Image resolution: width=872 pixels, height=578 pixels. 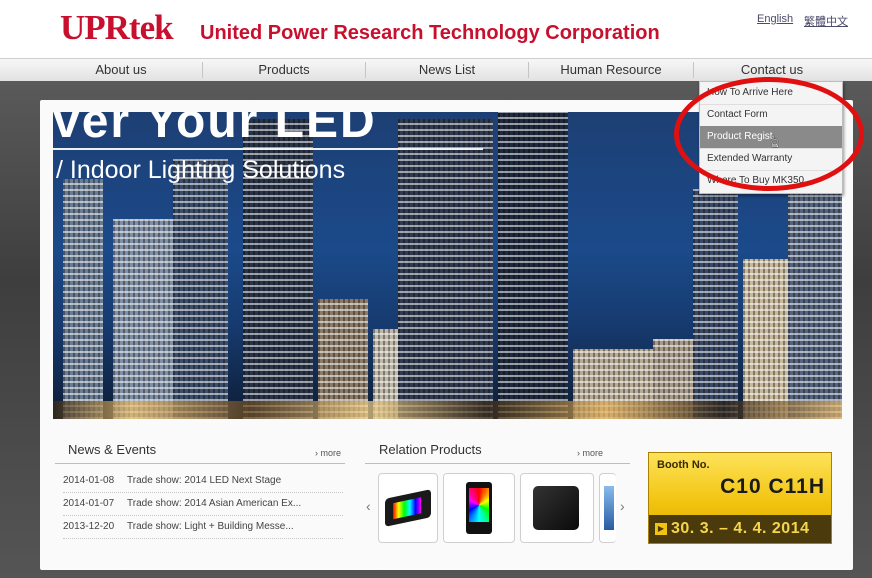 What do you see at coordinates (121, 70) in the screenshot?
I see `nav-about-us: About us` at bounding box center [121, 70].